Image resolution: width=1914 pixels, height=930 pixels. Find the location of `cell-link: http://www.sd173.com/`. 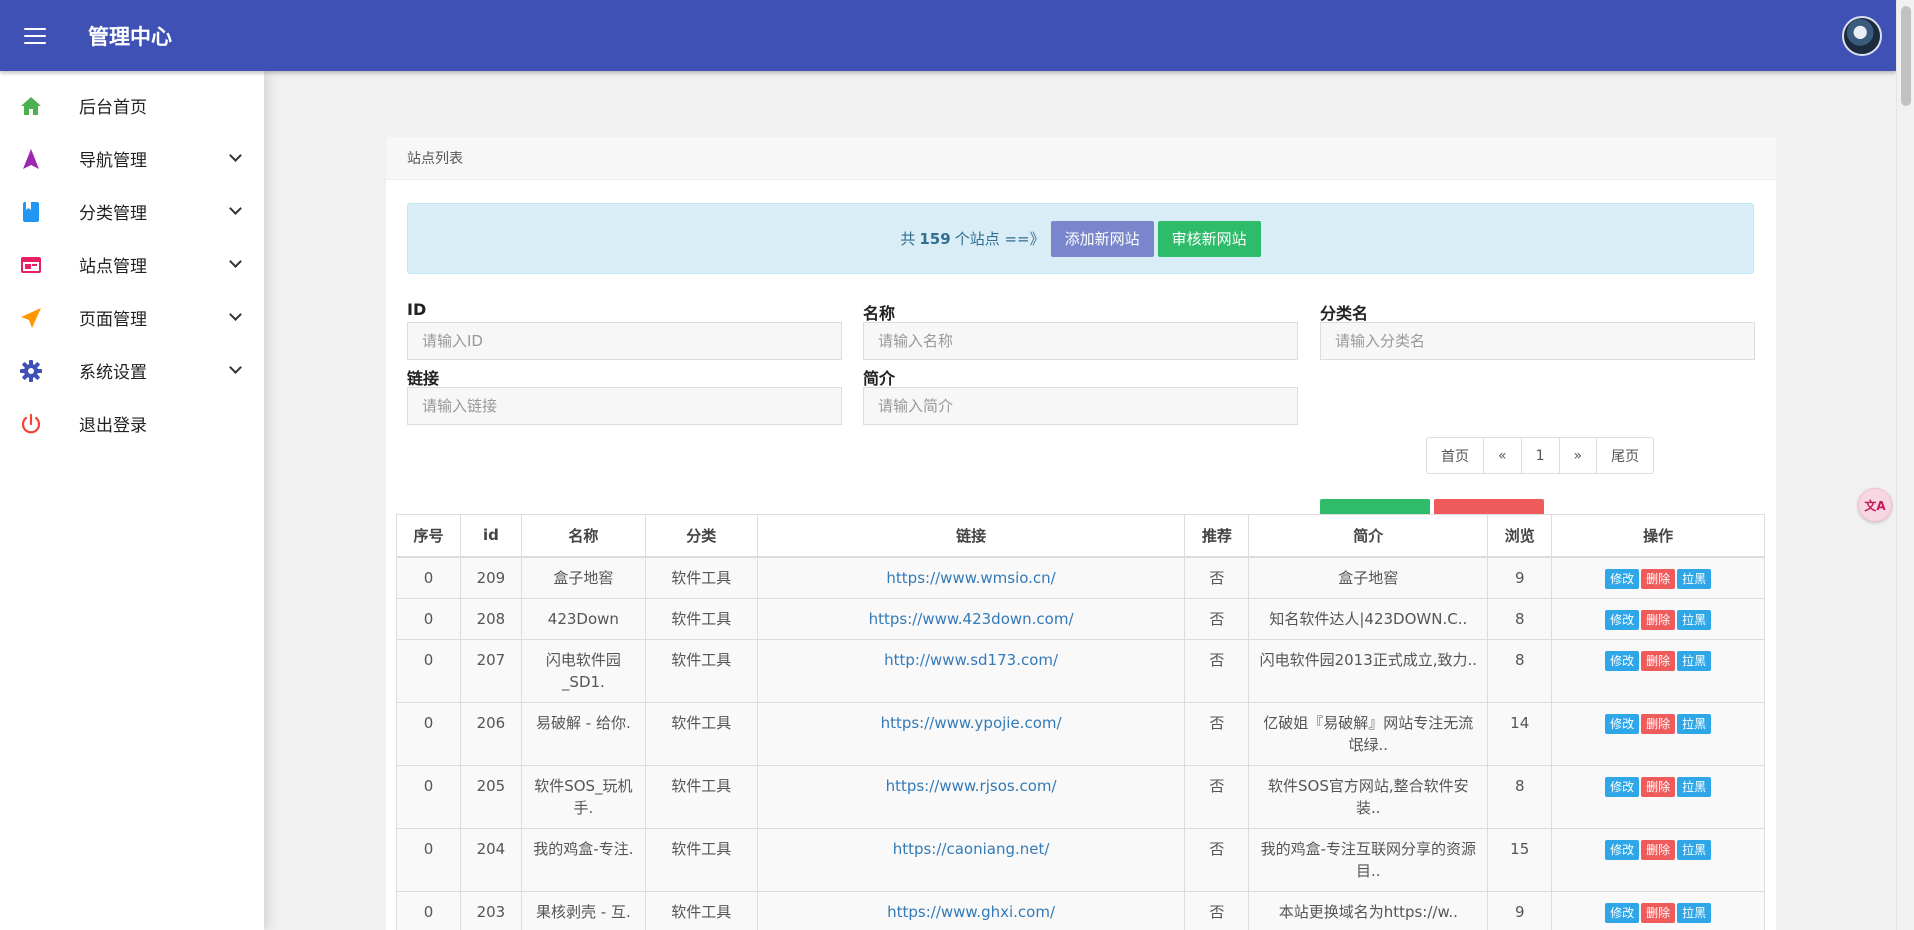

cell-link: http://www.sd173.com/ is located at coordinates (971, 670).